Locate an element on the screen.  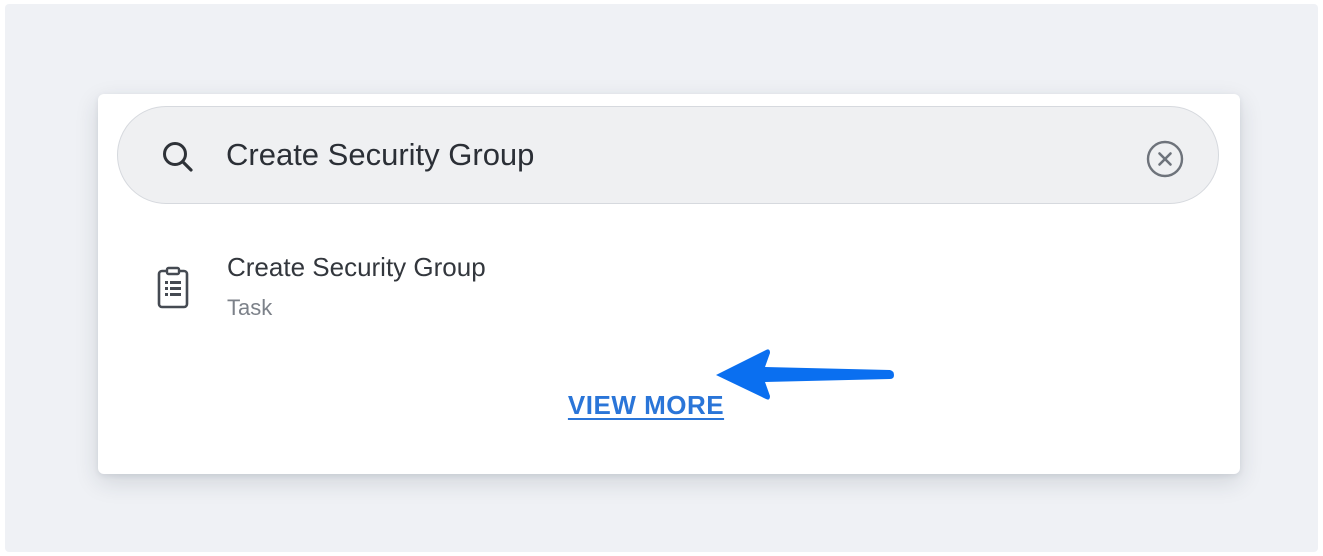
view-more-link: VIEW MORE is located at coordinates (646, 405).